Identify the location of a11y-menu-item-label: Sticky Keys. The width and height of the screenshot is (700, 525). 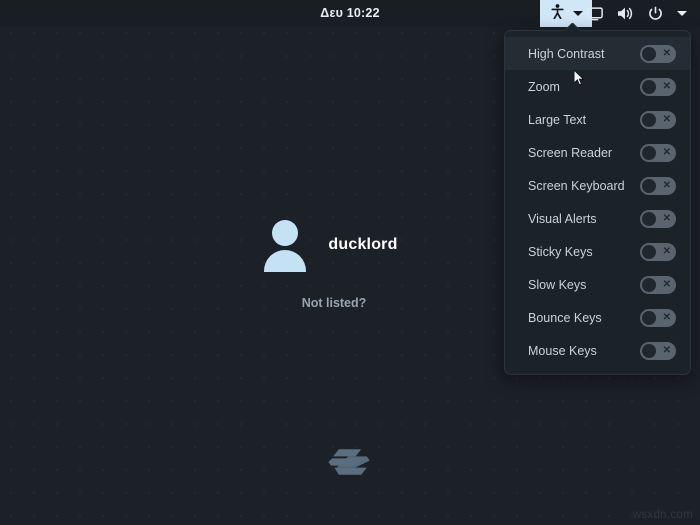
(560, 251).